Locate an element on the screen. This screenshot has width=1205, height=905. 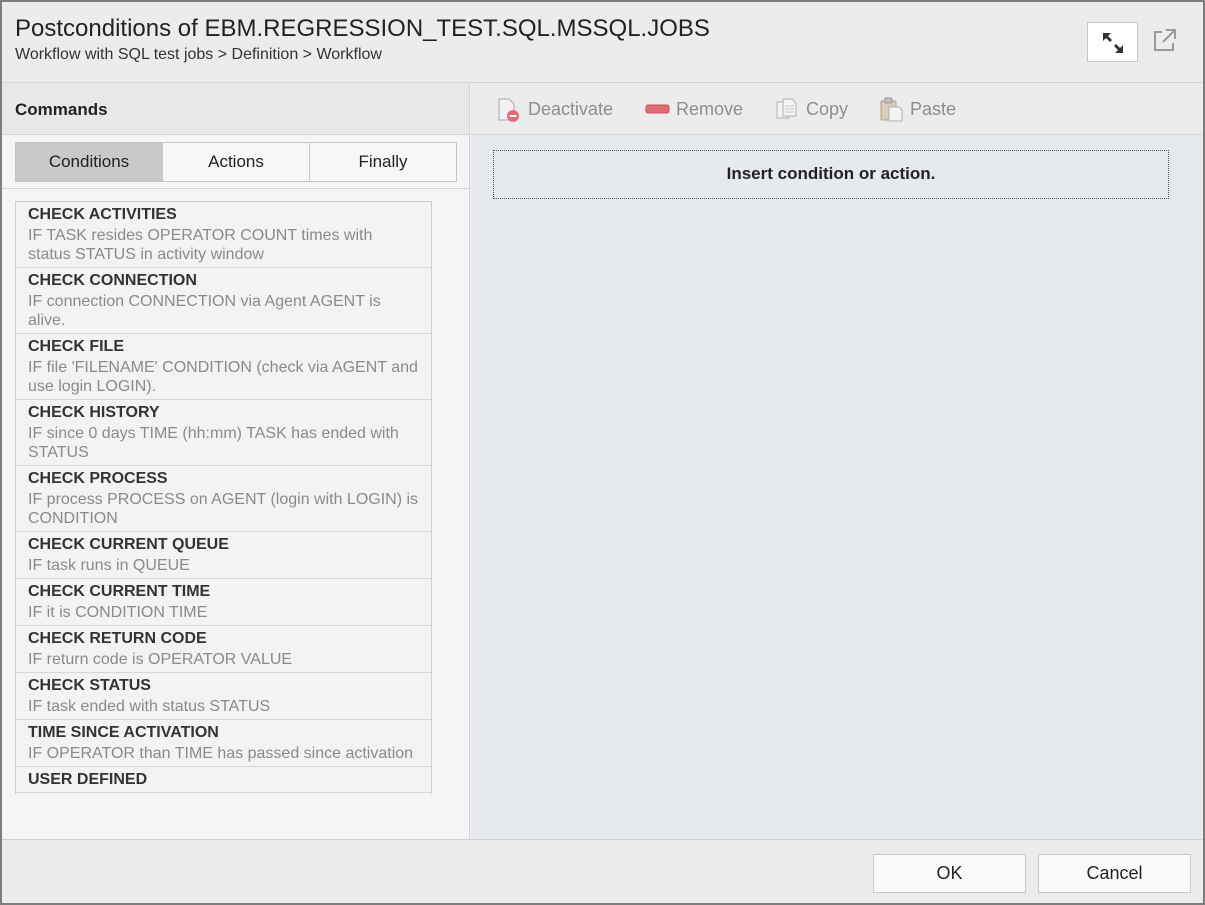
paste-button: Paste is located at coordinates (921, 110).